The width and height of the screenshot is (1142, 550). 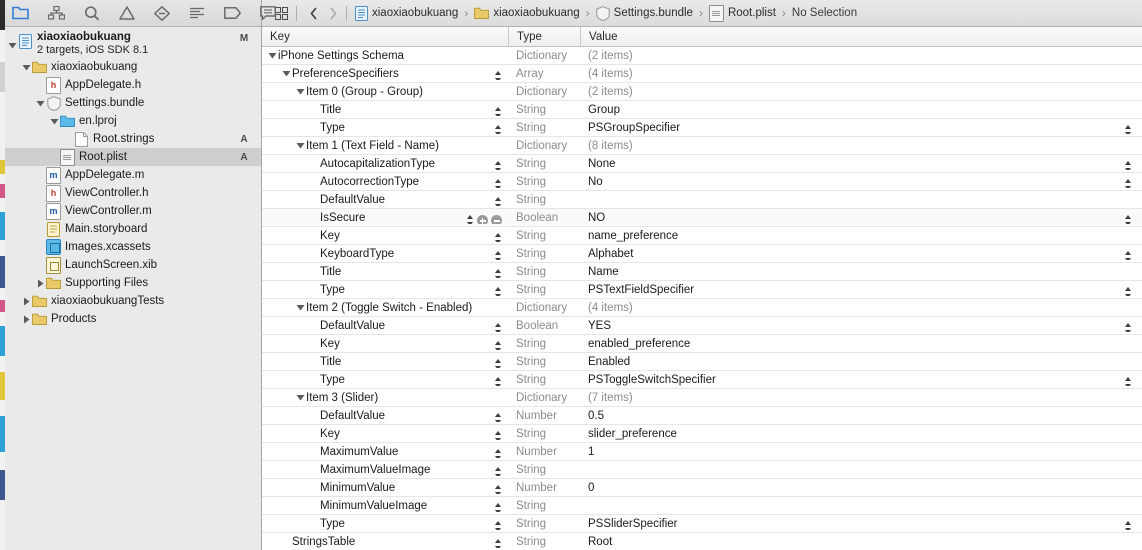 I want to click on plist-row: Key String name_preference, so click(x=702, y=236).